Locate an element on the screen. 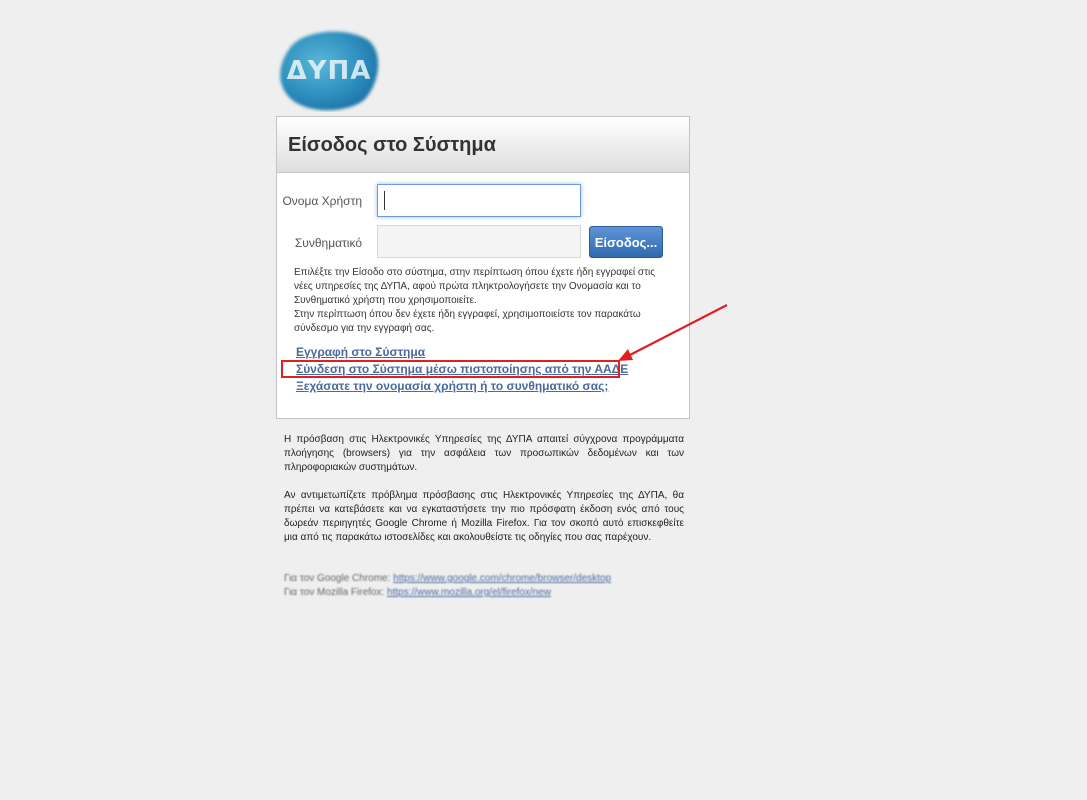 This screenshot has height=800, width=1087. password-label: Συνθηματικό is located at coordinates (328, 243).